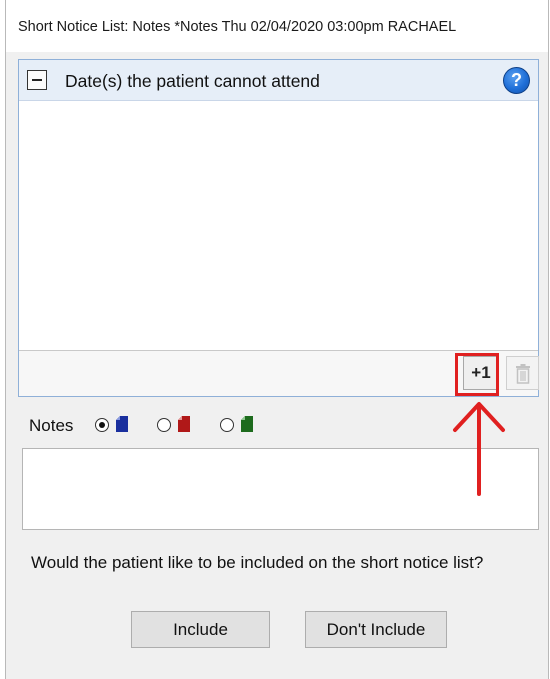 The width and height of the screenshot is (550, 679). I want to click on help-icon: ?, so click(516, 80).